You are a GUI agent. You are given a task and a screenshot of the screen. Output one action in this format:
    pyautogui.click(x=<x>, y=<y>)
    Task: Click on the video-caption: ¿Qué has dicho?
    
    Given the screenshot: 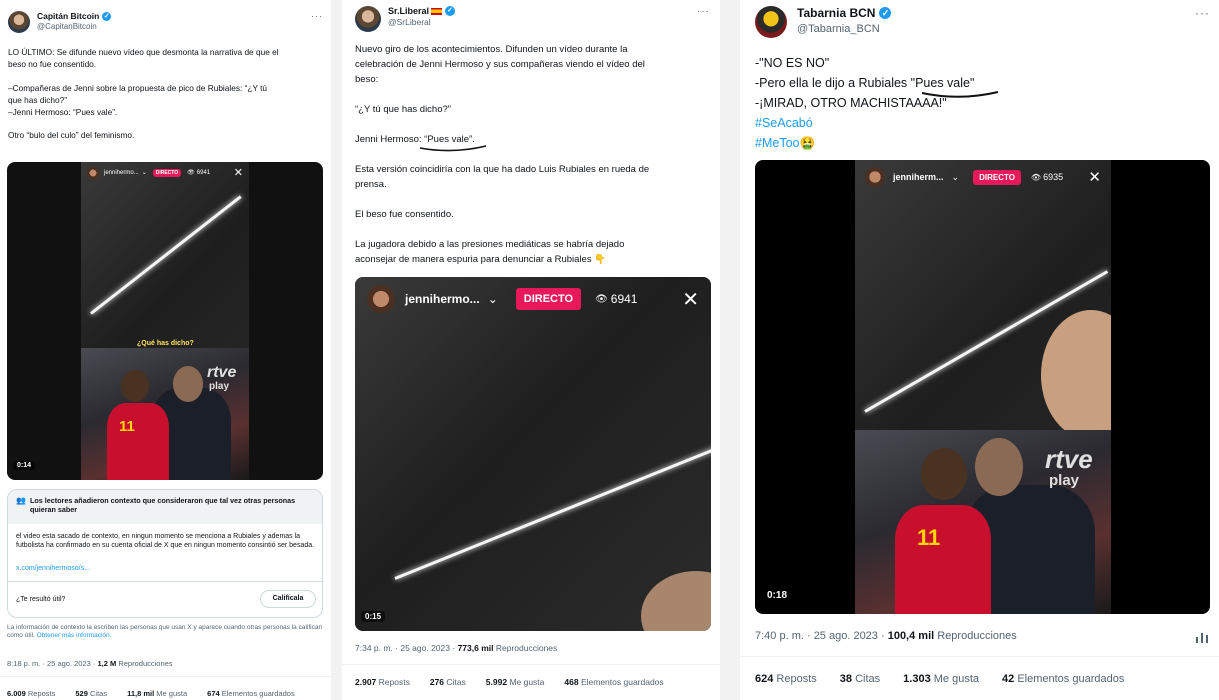 What is the action you would take?
    pyautogui.click(x=165, y=343)
    